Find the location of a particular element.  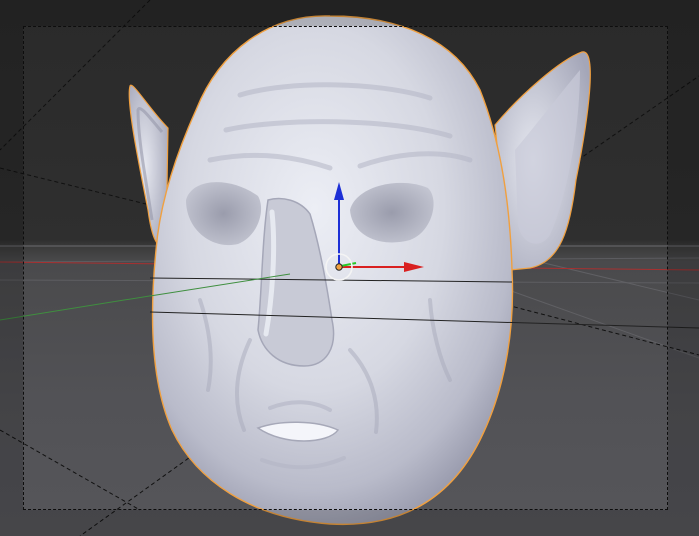

camera-passepartout-top is located at coordinates (349, 13).